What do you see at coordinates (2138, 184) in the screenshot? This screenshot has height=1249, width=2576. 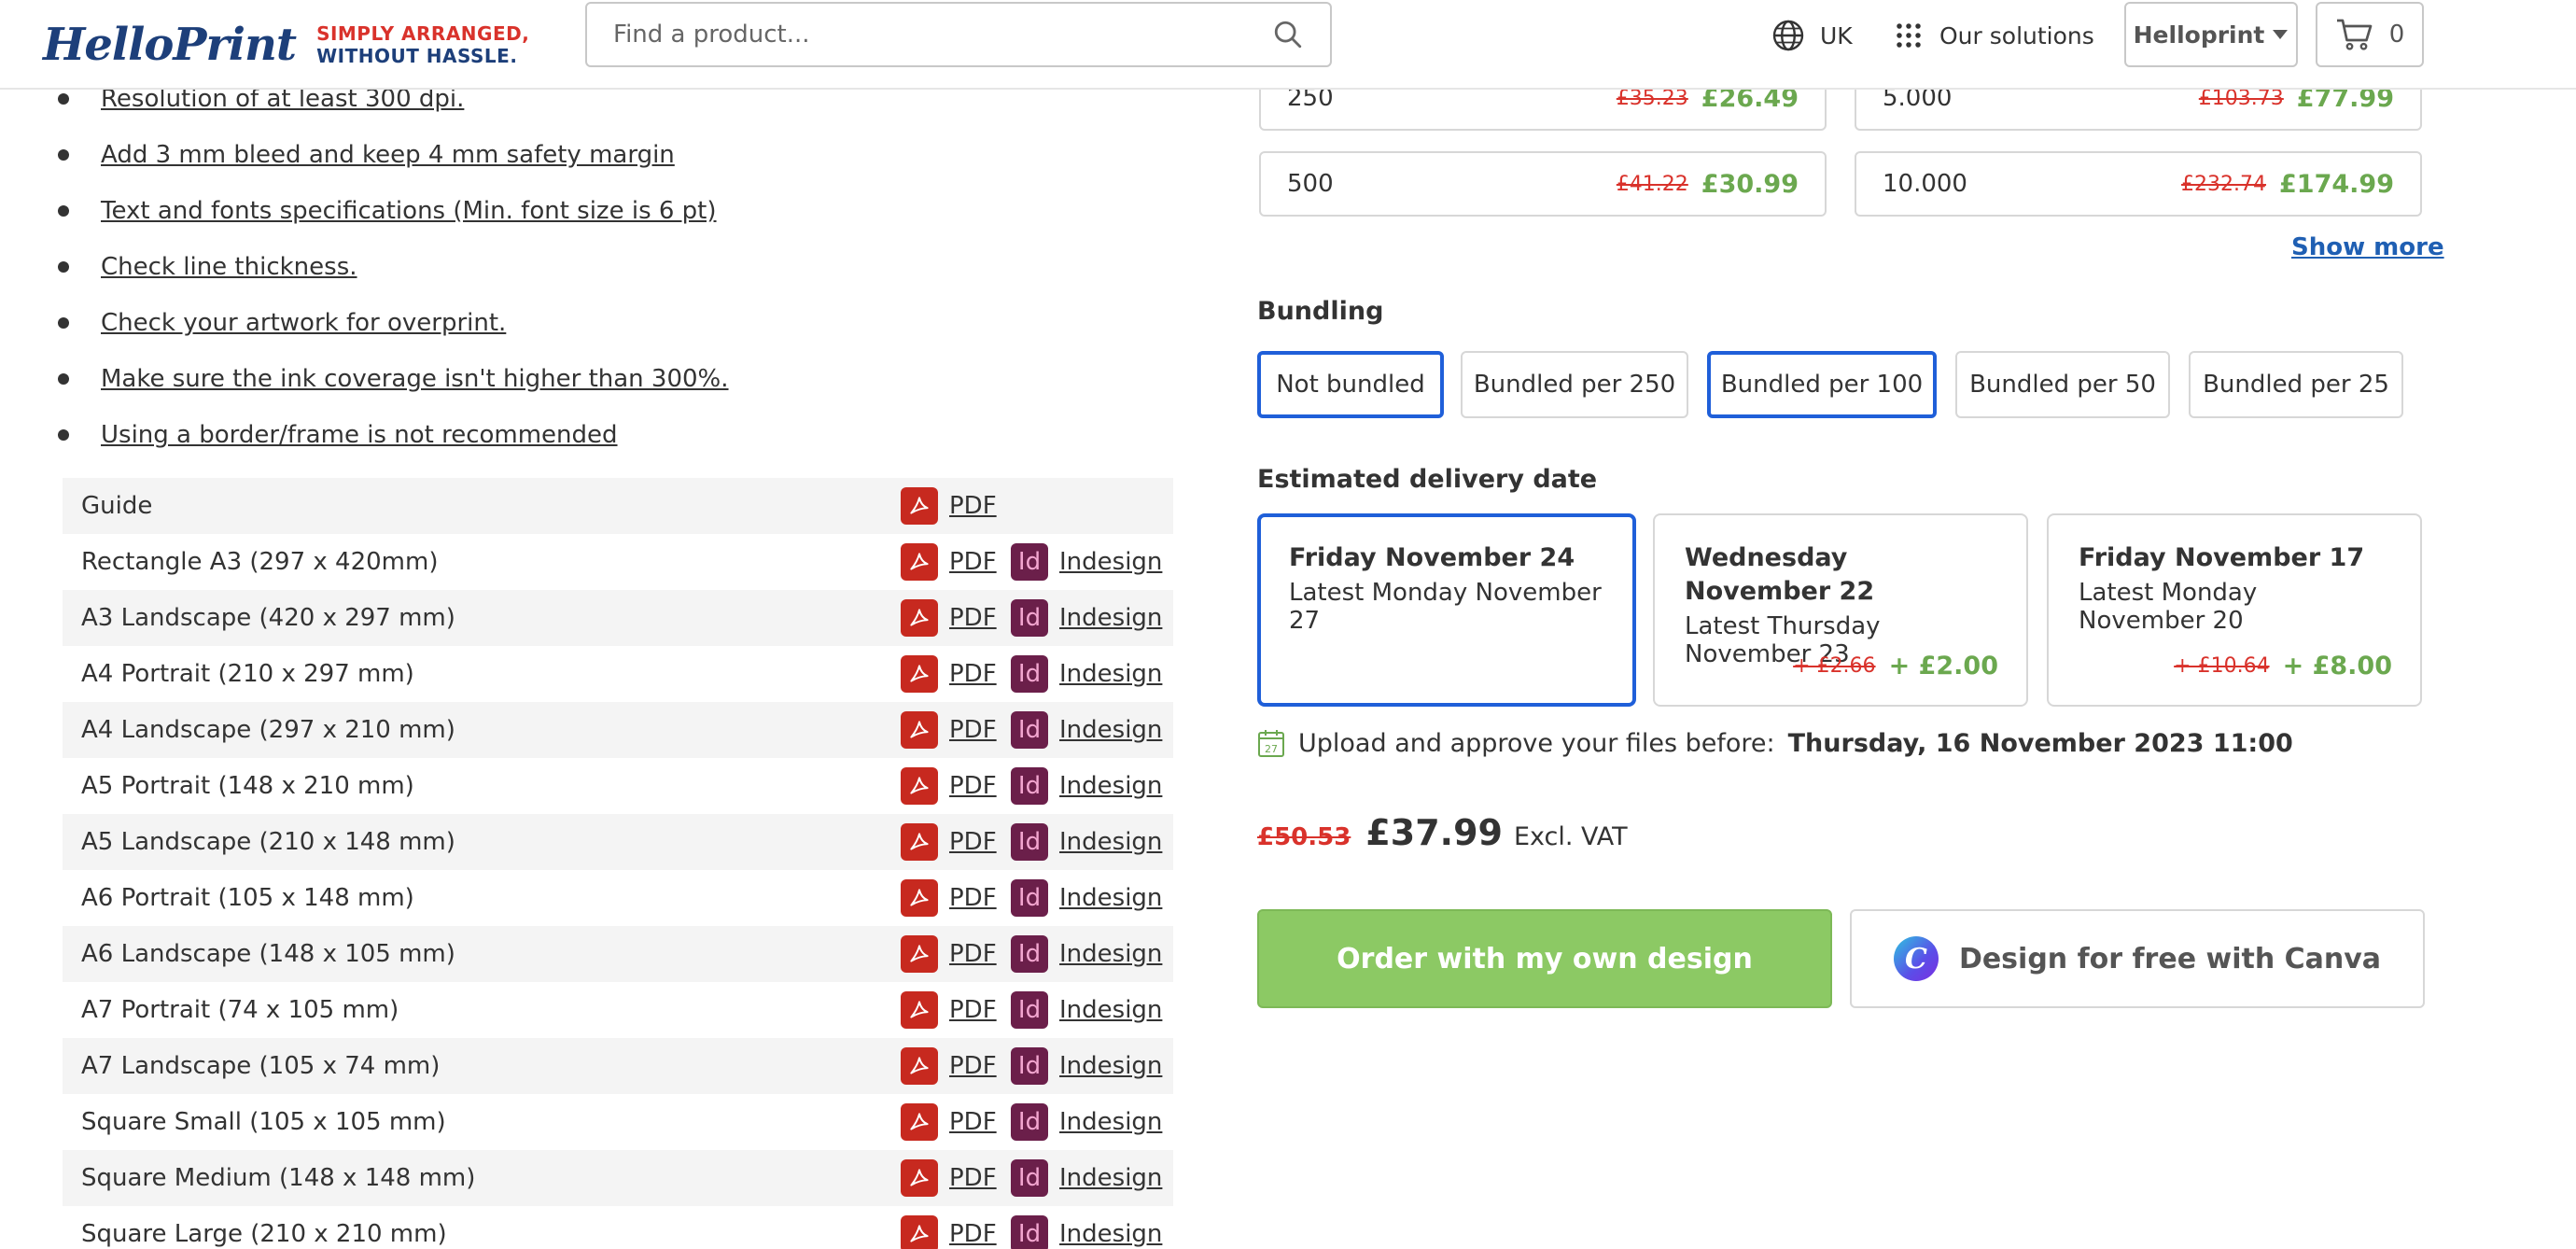 I see `quantity-option-10000: 10.000 £232.74 £174.99` at bounding box center [2138, 184].